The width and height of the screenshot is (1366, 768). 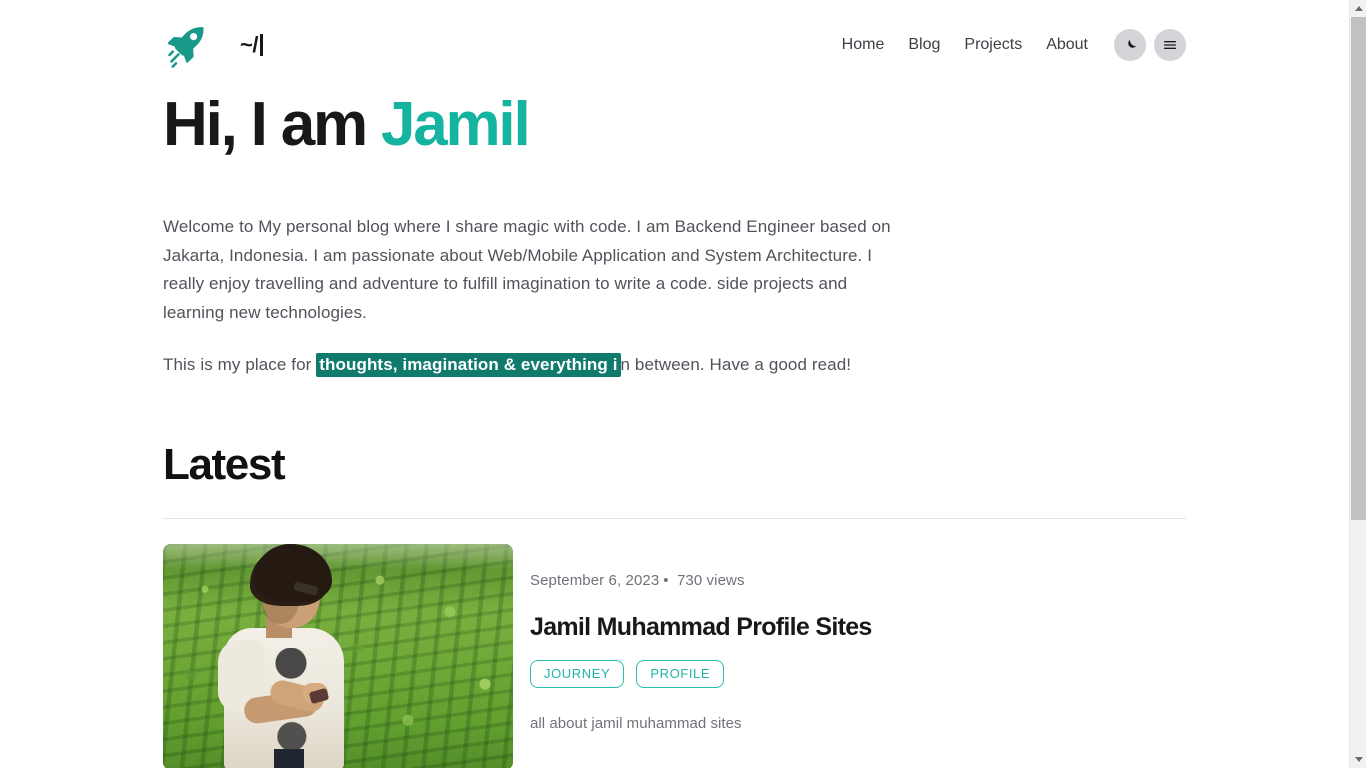 What do you see at coordinates (224, 464) in the screenshot?
I see `latest-section-heading: Latest` at bounding box center [224, 464].